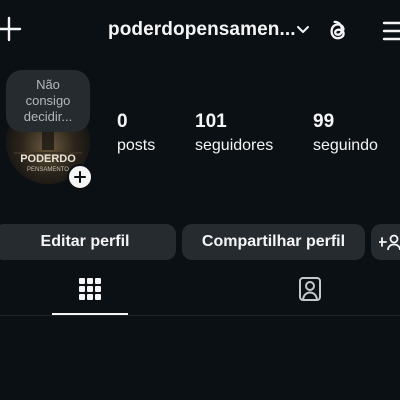 This screenshot has height=400, width=400. I want to click on tab-tagged, so click(310, 289).